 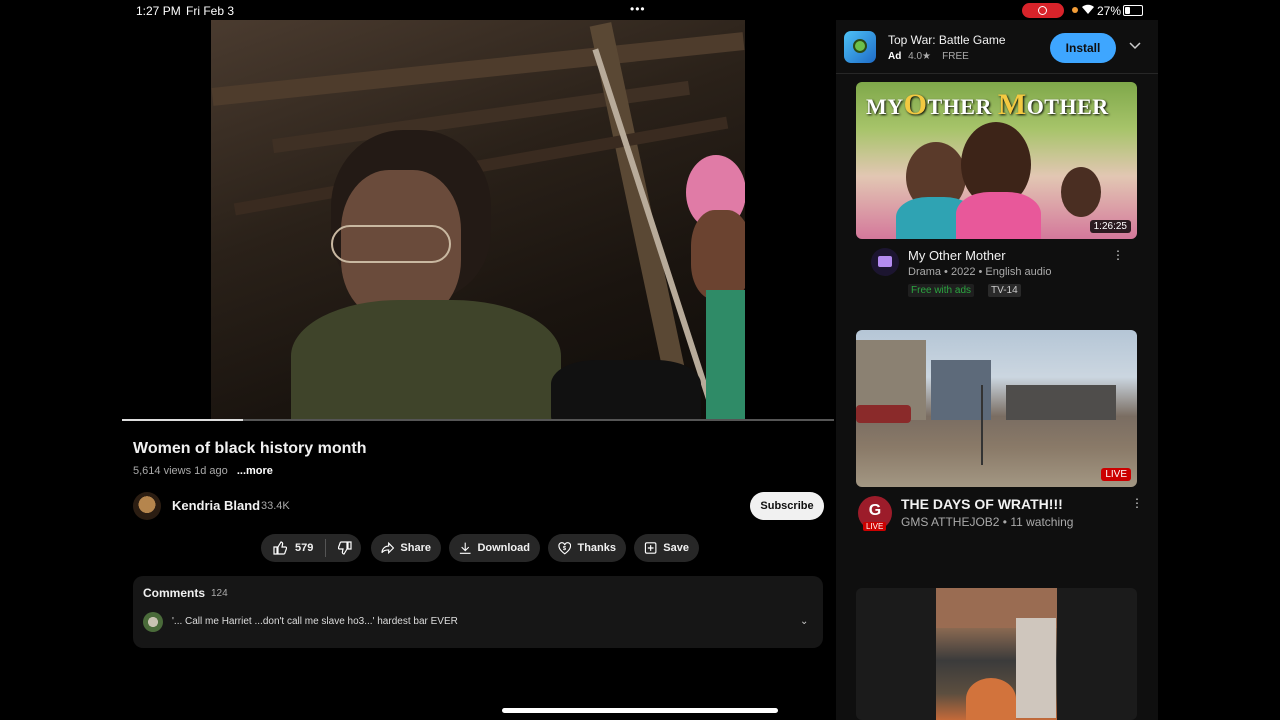 I want to click on divider, so click(x=997, y=73).